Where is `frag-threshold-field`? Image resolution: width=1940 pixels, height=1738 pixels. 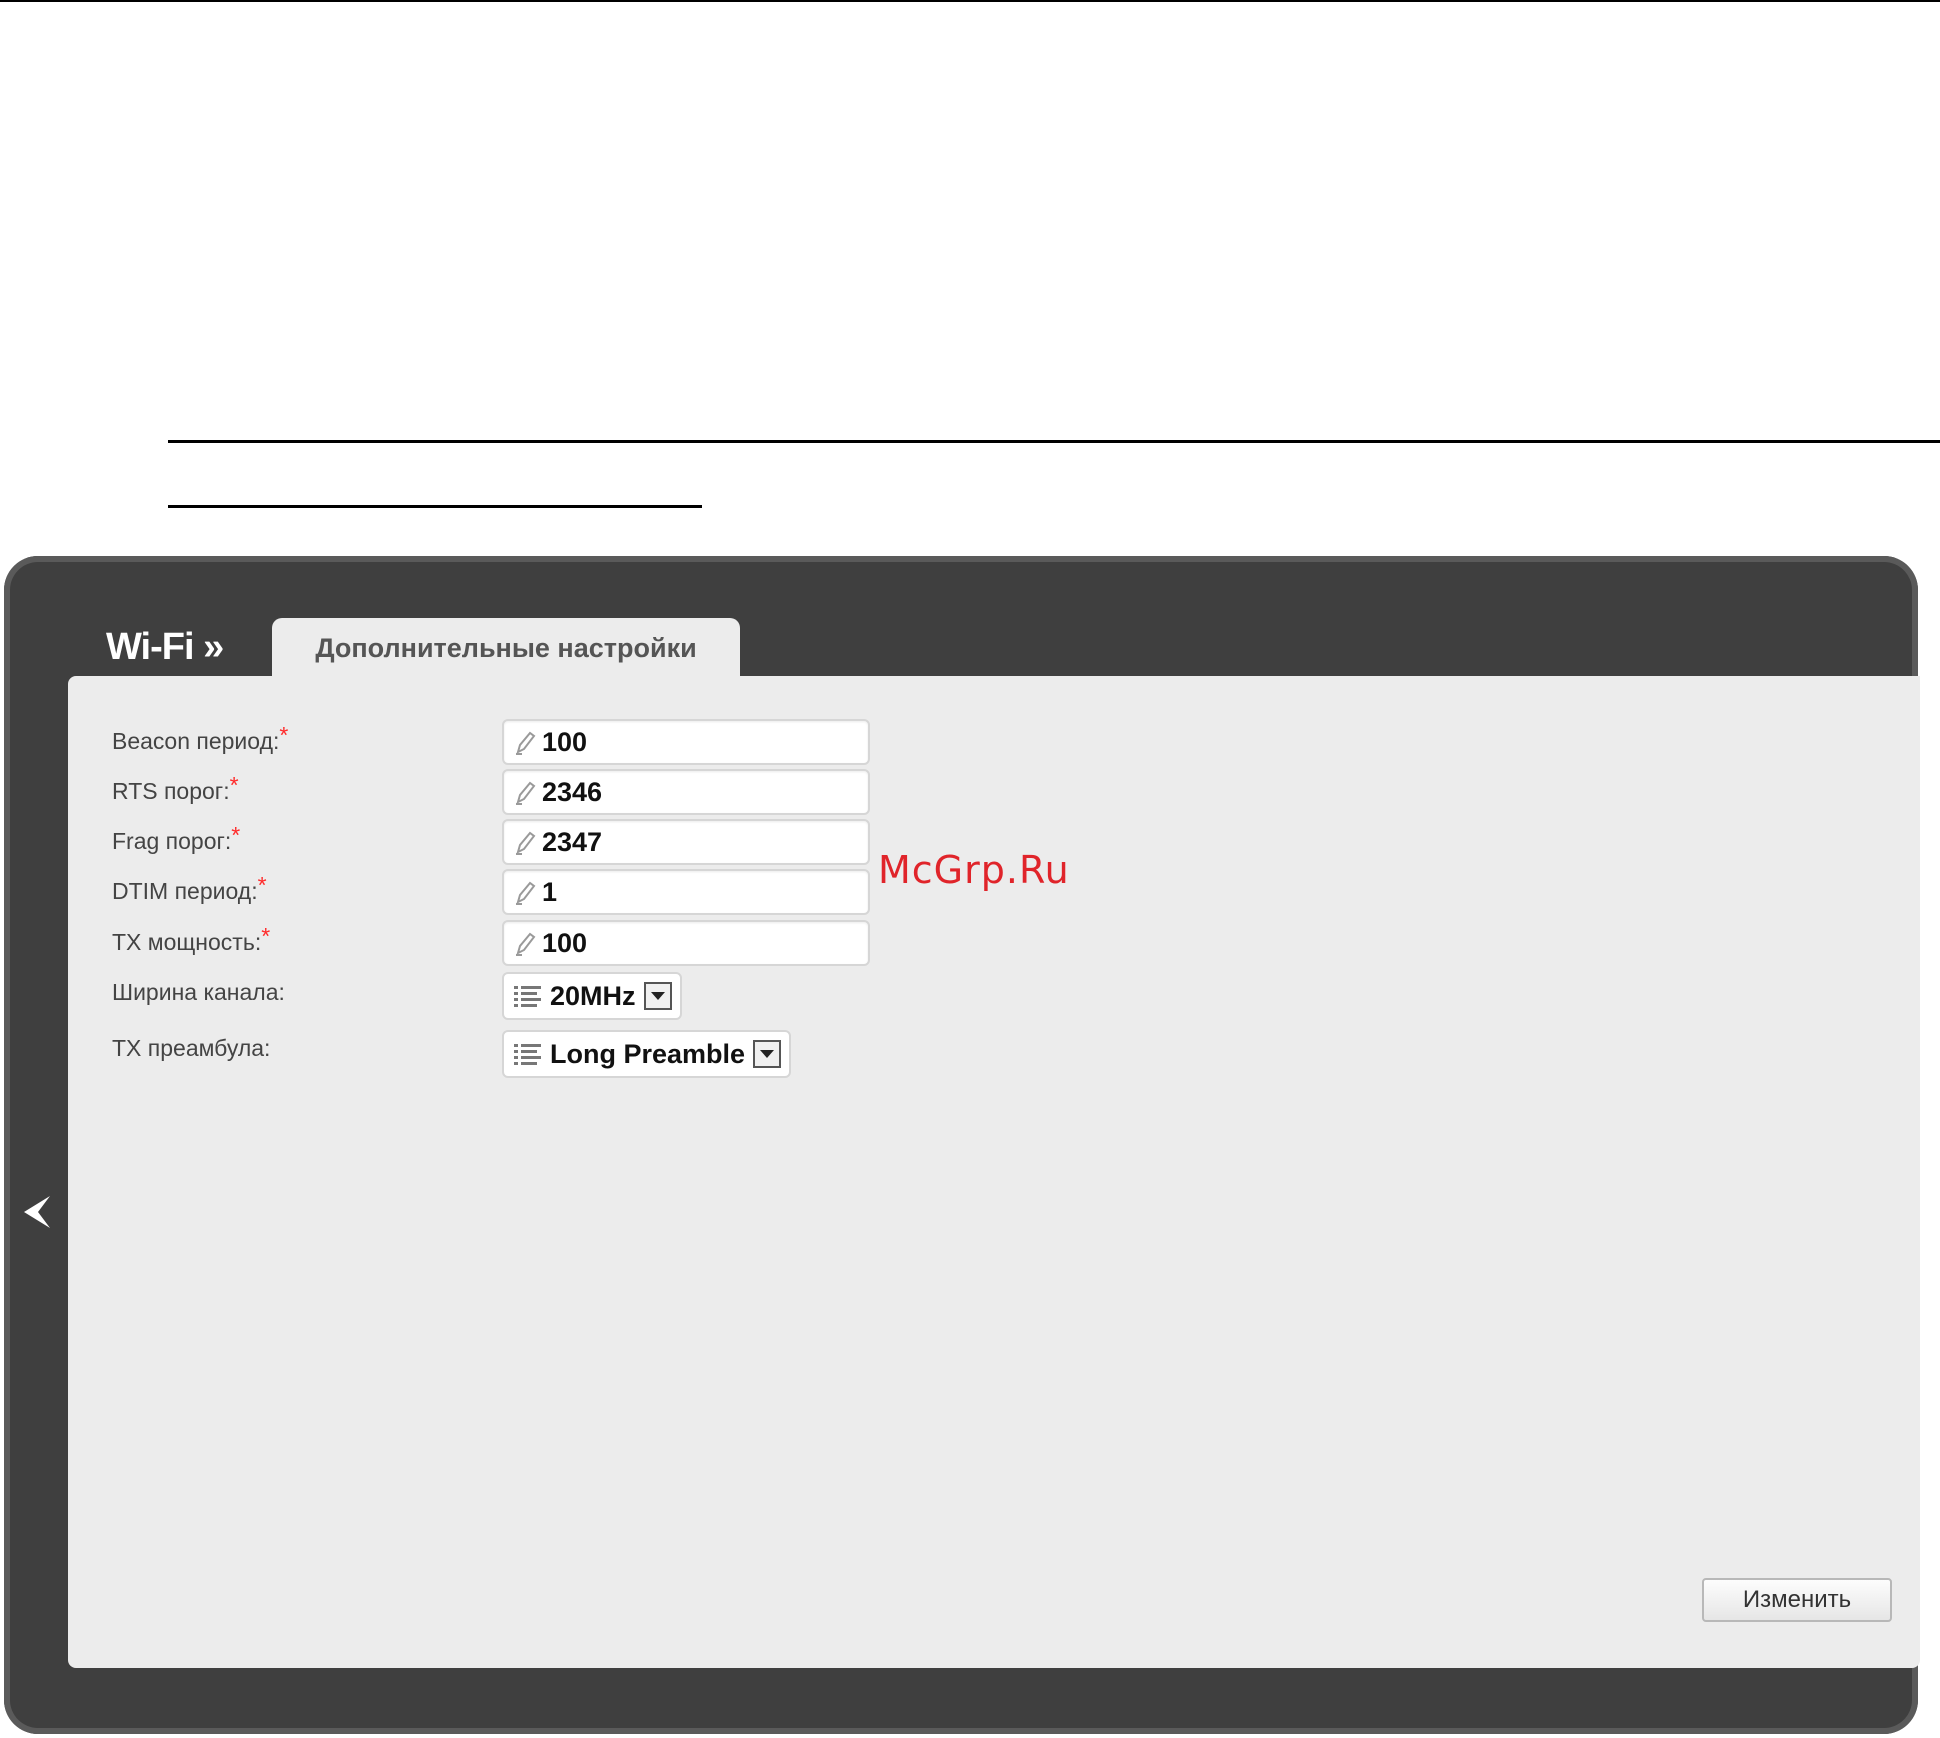
frag-threshold-field is located at coordinates (686, 842).